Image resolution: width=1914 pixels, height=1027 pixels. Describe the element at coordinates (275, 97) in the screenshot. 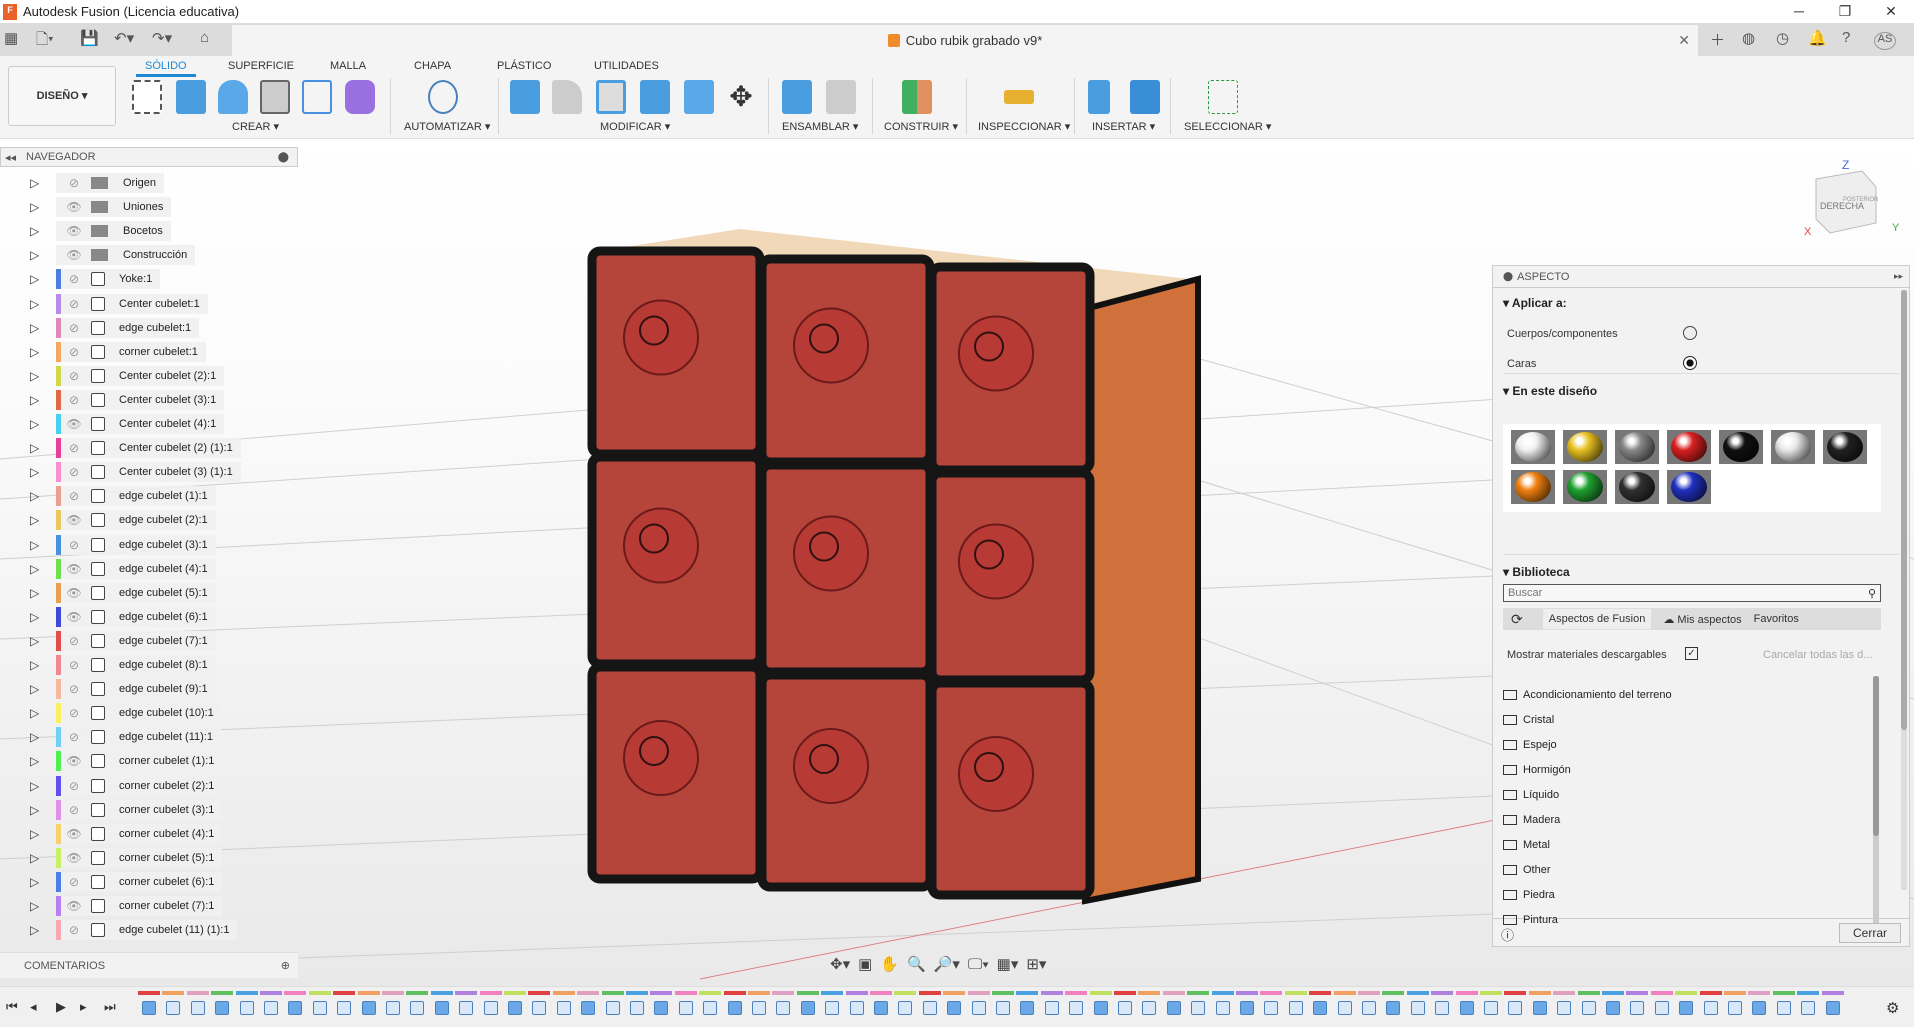

I see `hole-icon` at that location.